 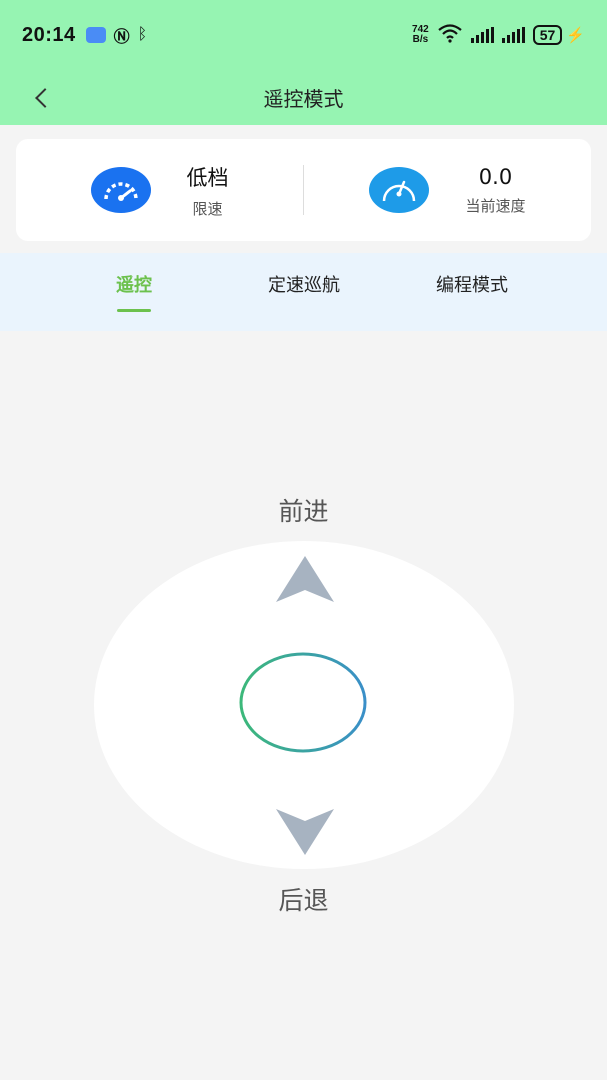 What do you see at coordinates (303, 900) in the screenshot?
I see `backward-label: 后退` at bounding box center [303, 900].